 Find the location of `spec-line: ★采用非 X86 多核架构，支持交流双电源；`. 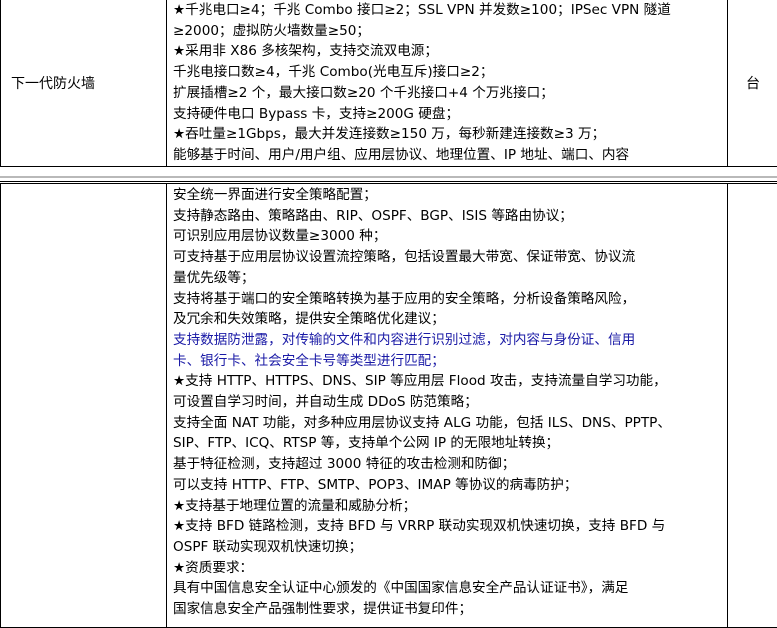

spec-line: ★采用非 X86 多核架构，支持交流双电源； is located at coordinates (448, 51).